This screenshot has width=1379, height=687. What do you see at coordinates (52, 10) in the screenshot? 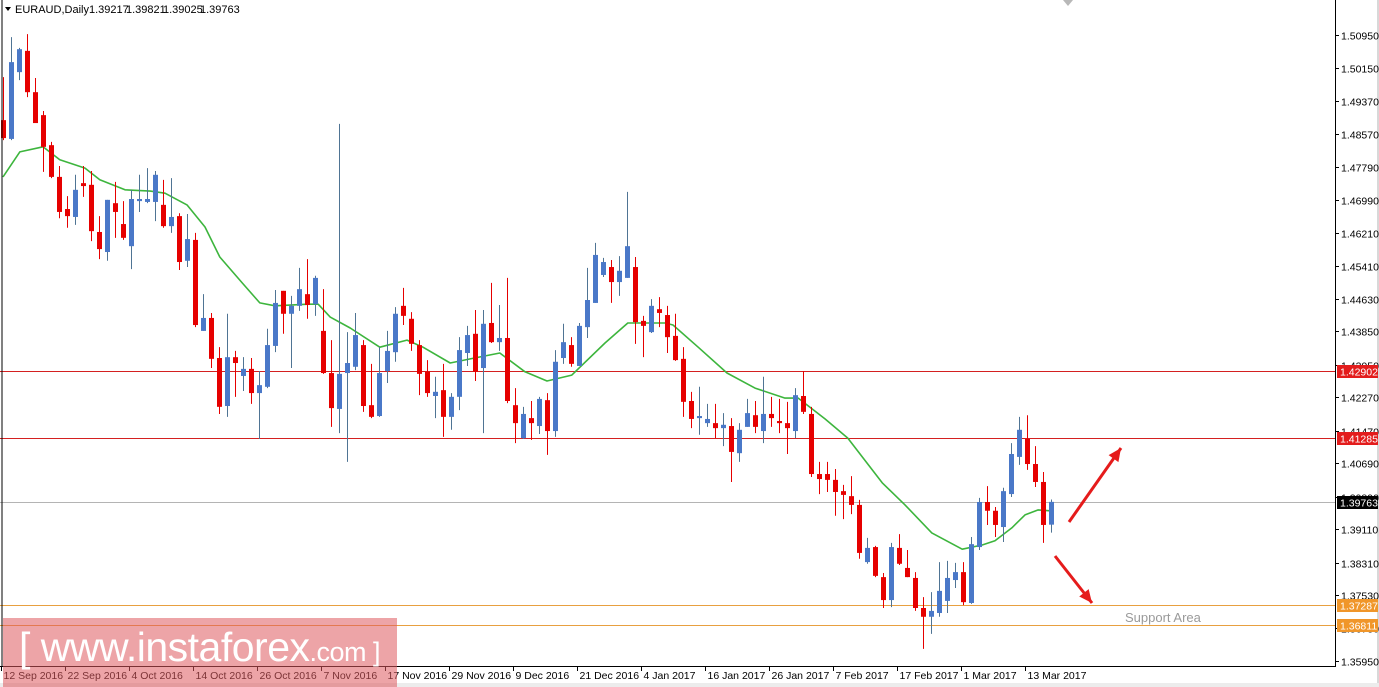
I see `symbol-timeframe: EURAUD,Daily` at bounding box center [52, 10].